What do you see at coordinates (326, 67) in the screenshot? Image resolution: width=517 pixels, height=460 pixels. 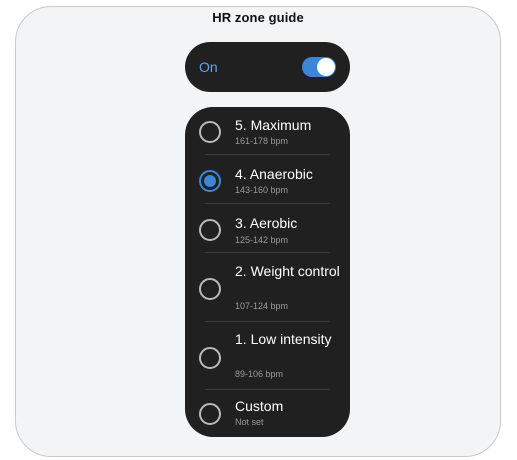 I see `toggle-knob` at bounding box center [326, 67].